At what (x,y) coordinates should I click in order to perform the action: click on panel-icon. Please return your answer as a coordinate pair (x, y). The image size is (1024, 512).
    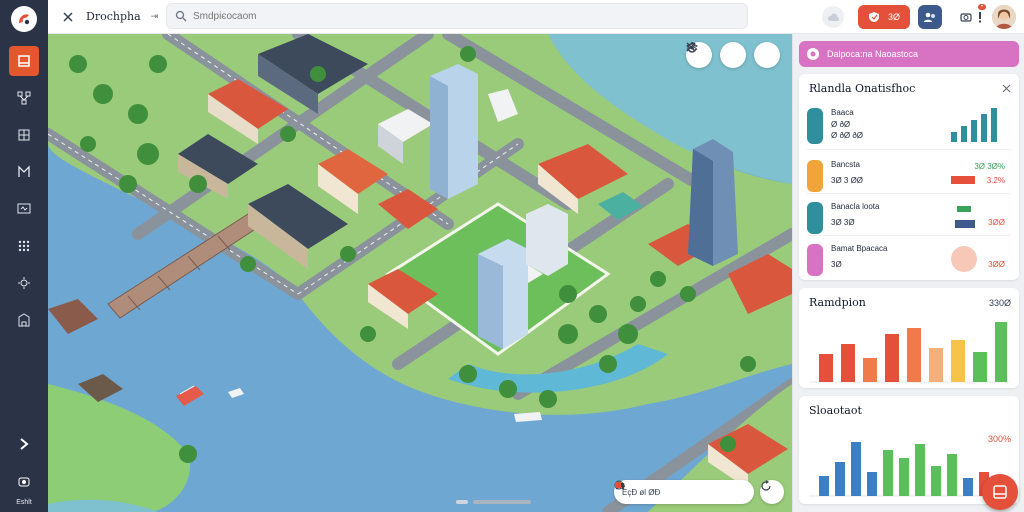
    Looking at the image, I should click on (1000, 492).